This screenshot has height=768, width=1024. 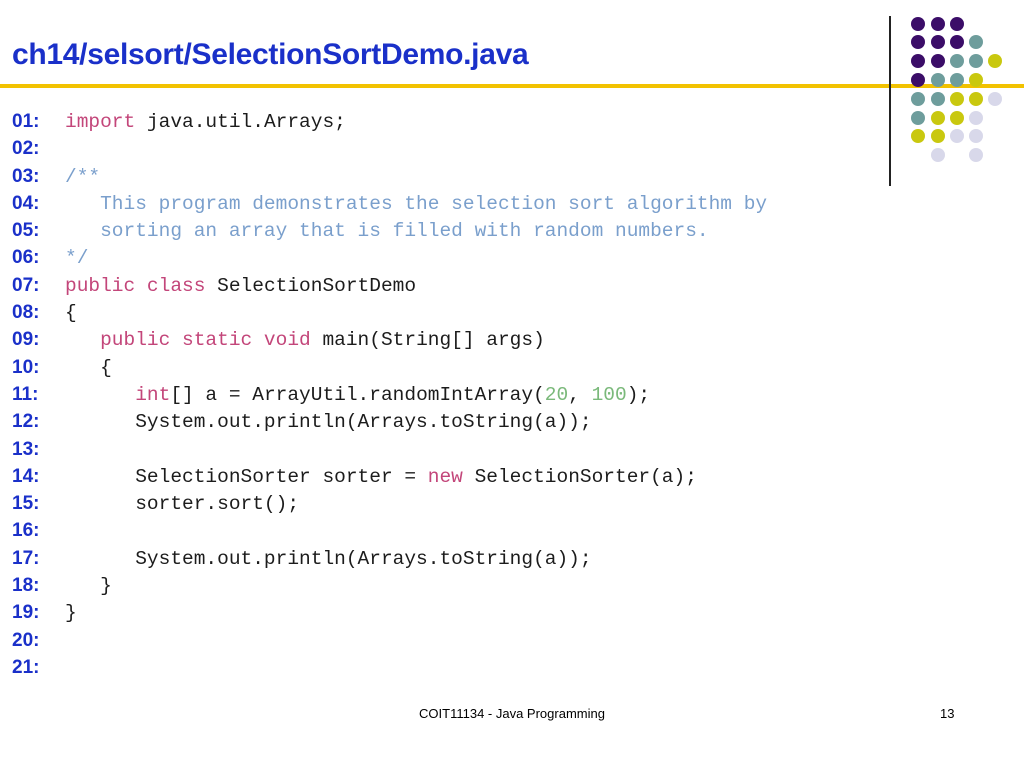 What do you see at coordinates (389, 121) in the screenshot?
I see `code-line: 01: import java.util.Arrays;` at bounding box center [389, 121].